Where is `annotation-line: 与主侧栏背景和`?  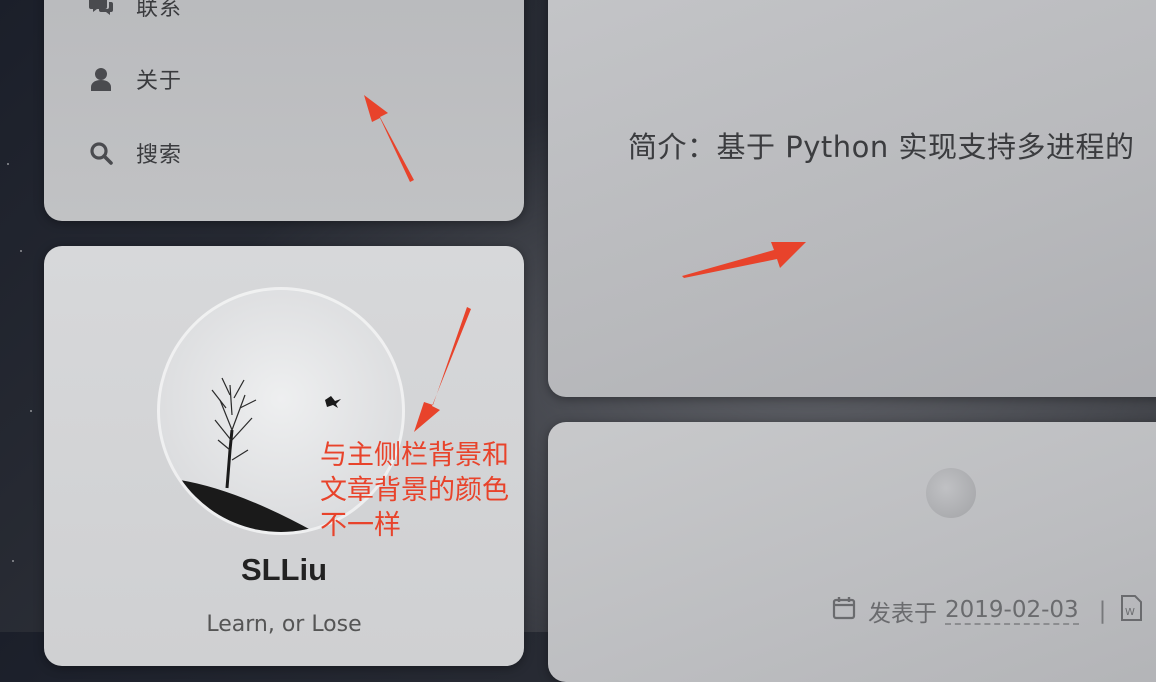
annotation-line: 与主侧栏背景和 is located at coordinates (414, 455).